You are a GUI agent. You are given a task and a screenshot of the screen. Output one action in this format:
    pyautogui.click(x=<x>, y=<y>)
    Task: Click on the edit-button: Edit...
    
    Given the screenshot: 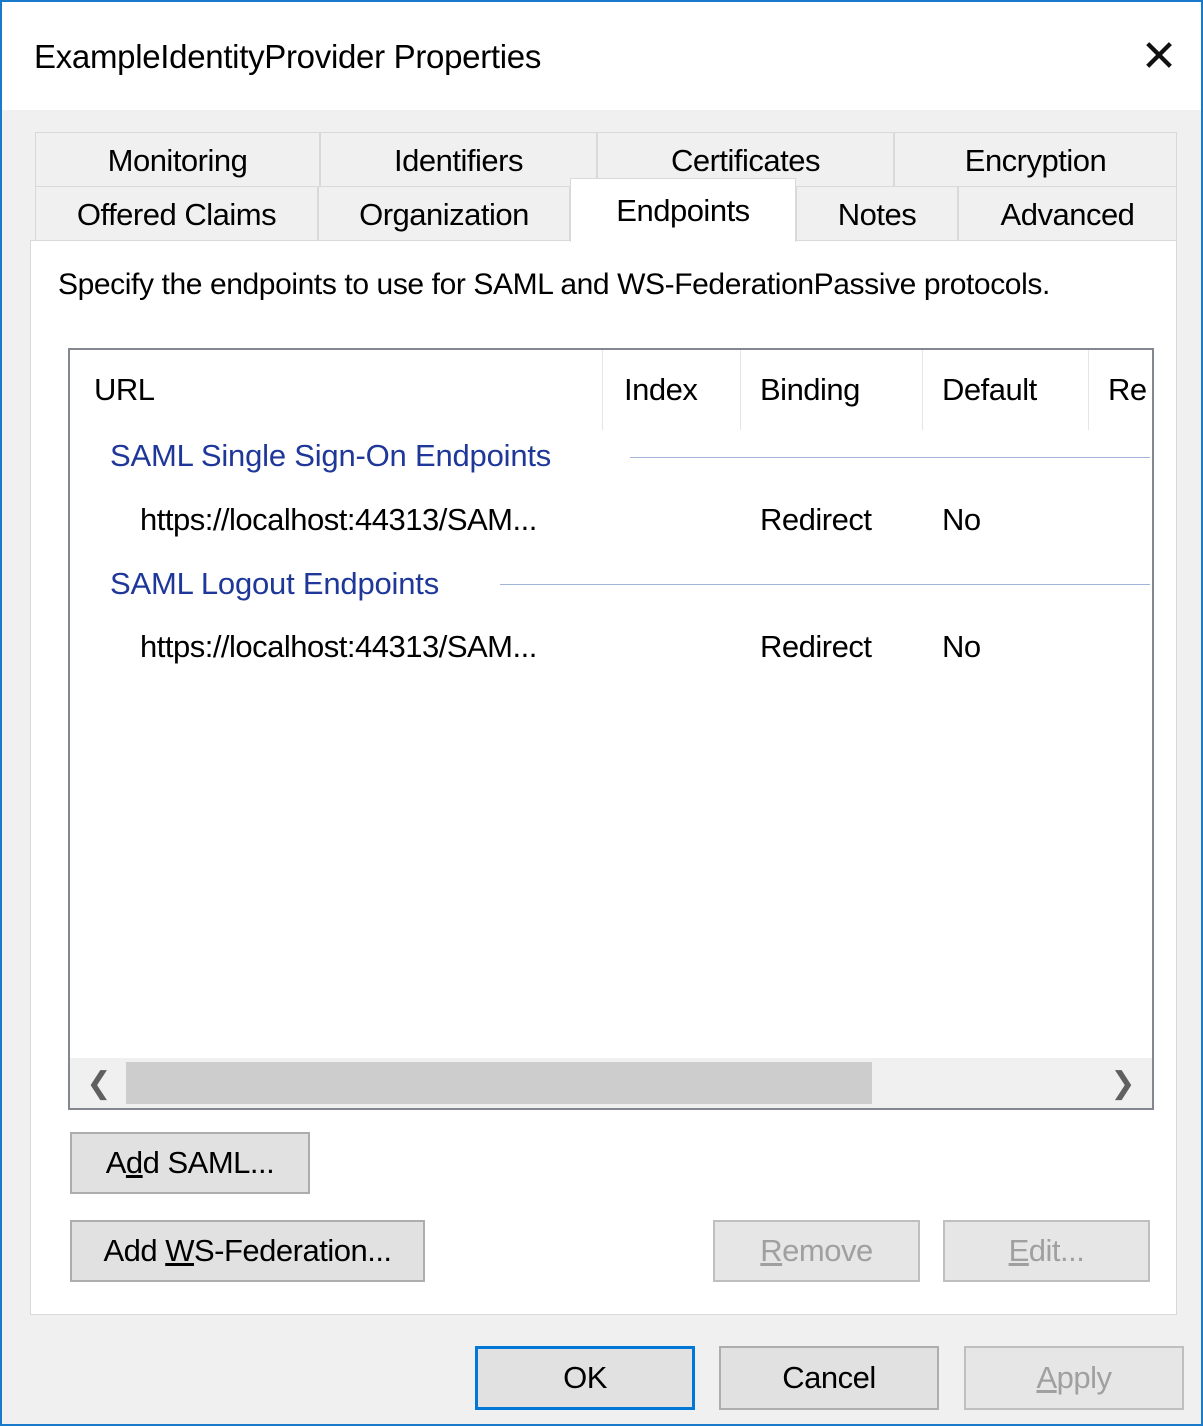 What is the action you would take?
    pyautogui.click(x=1046, y=1251)
    